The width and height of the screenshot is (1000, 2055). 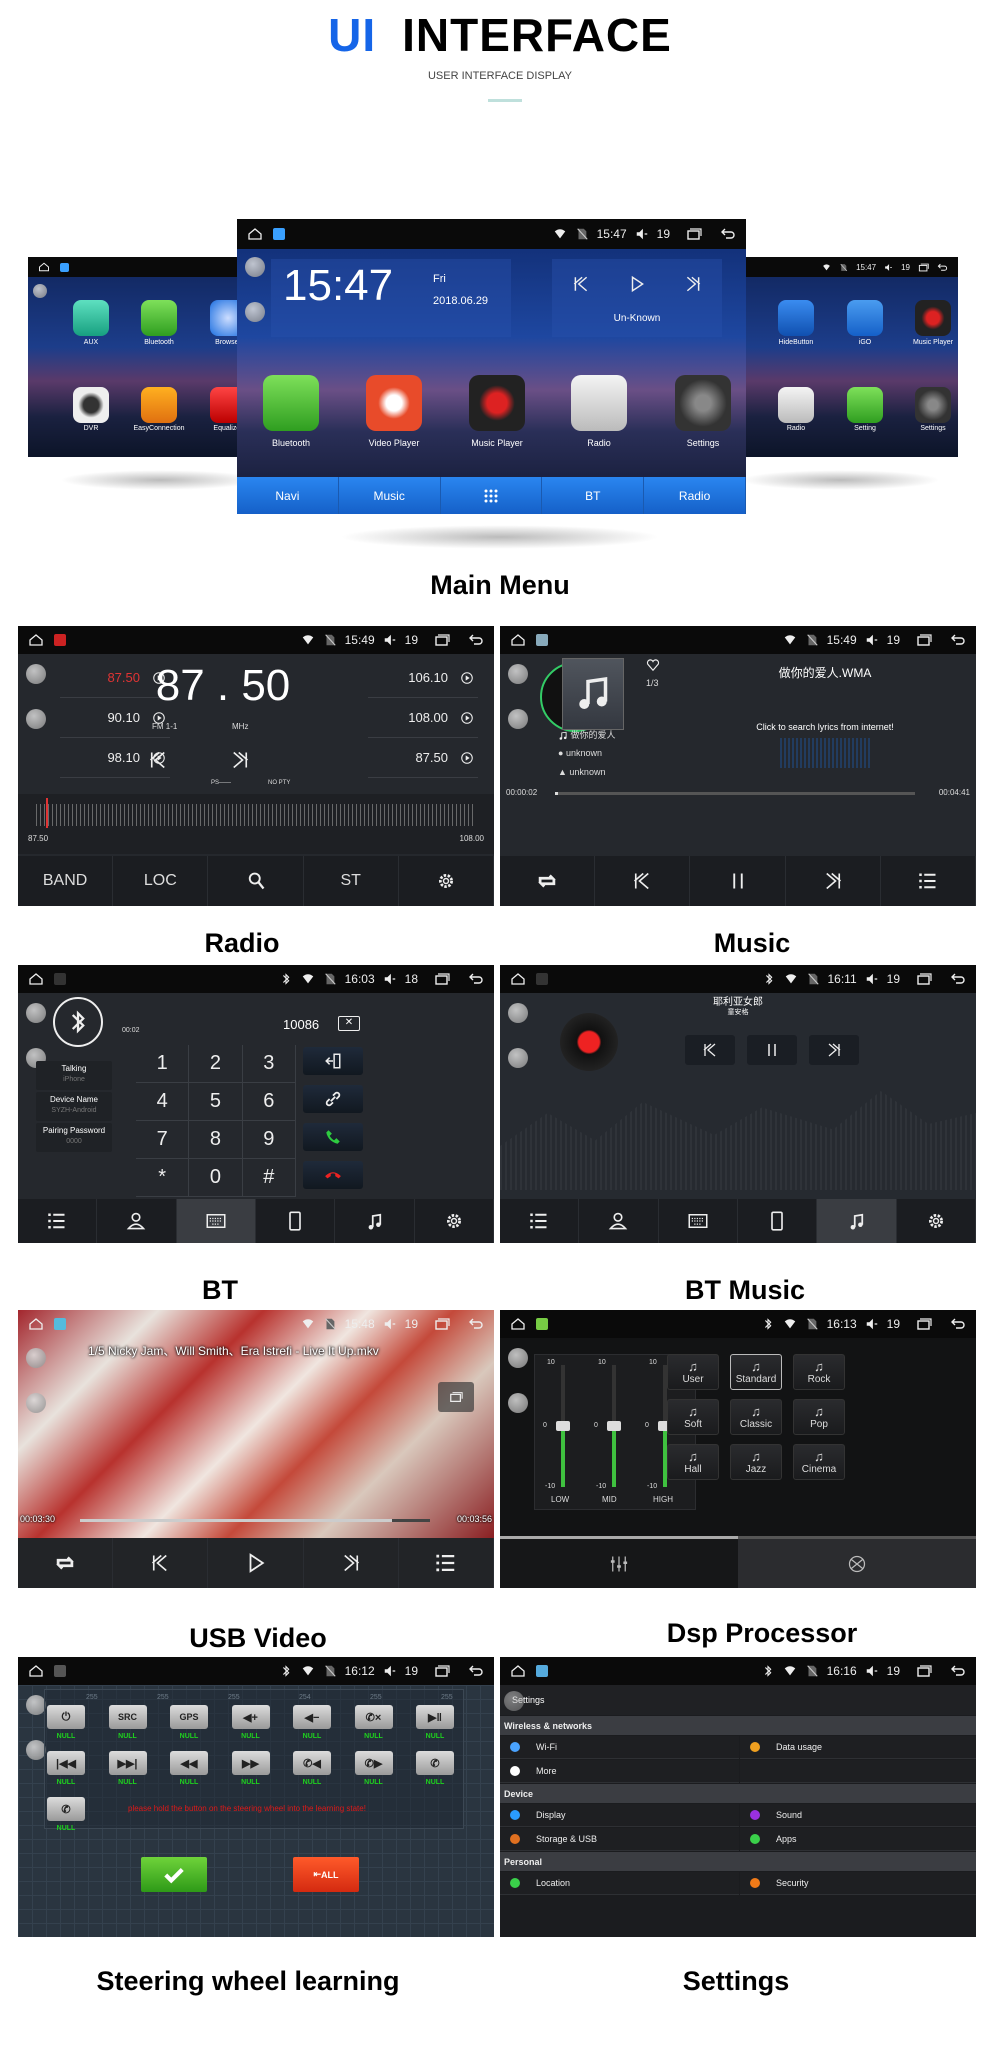 I want to click on tuner-needle, so click(x=47, y=813).